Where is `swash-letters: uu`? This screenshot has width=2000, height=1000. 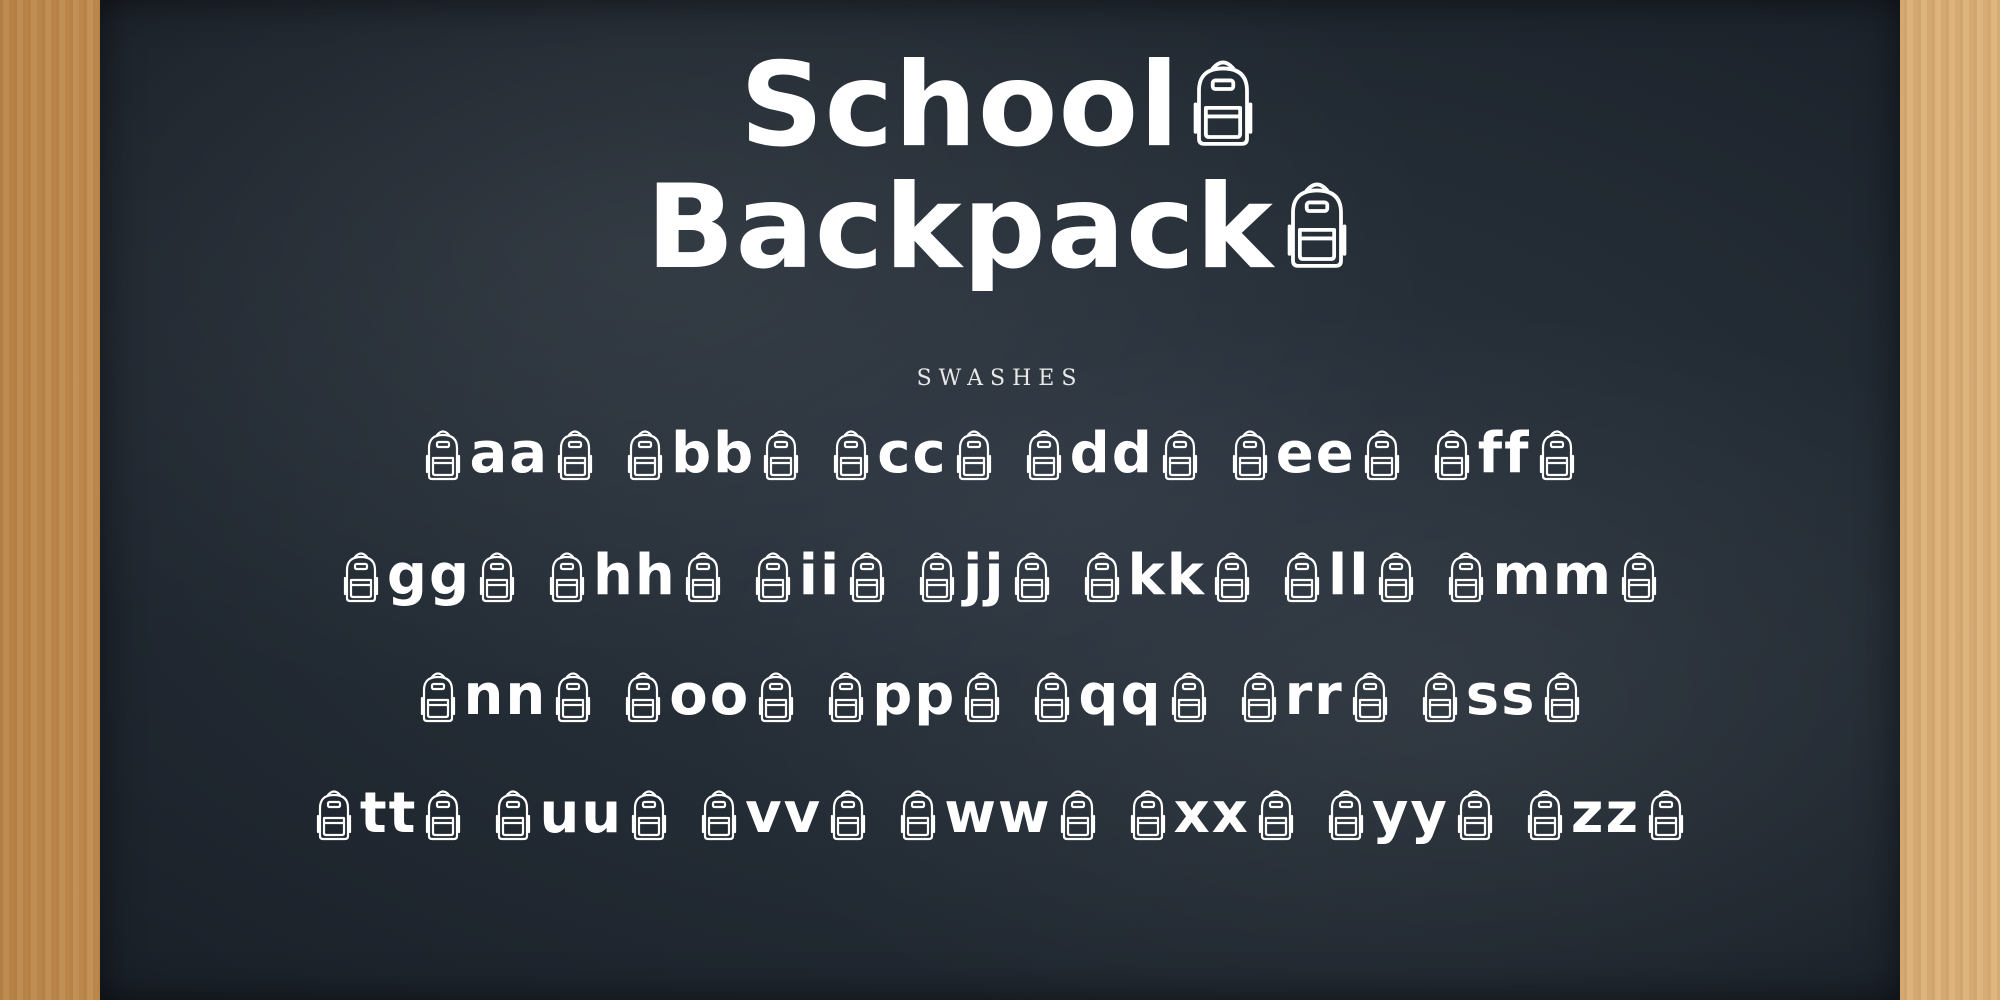
swash-letters: uu is located at coordinates (581, 813).